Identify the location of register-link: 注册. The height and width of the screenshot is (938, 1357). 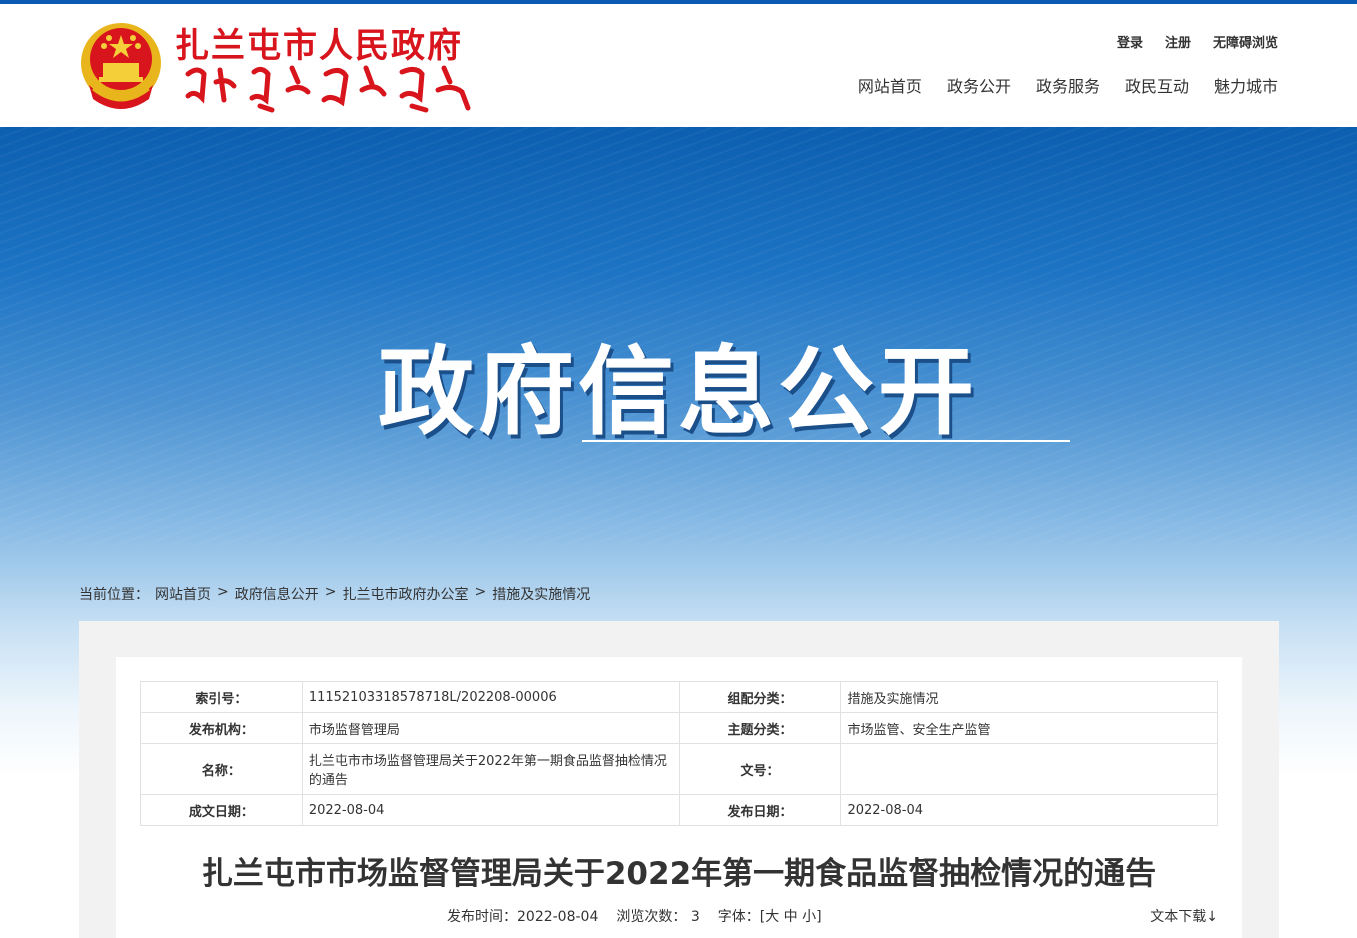
(1178, 41).